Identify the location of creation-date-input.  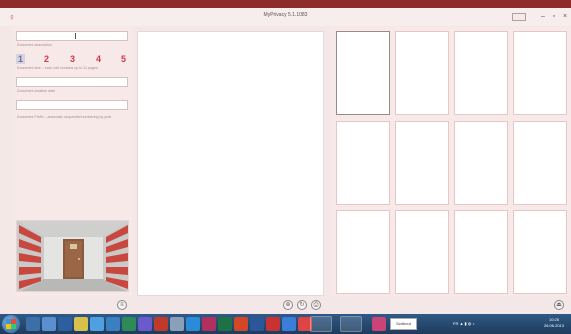
(72, 82).